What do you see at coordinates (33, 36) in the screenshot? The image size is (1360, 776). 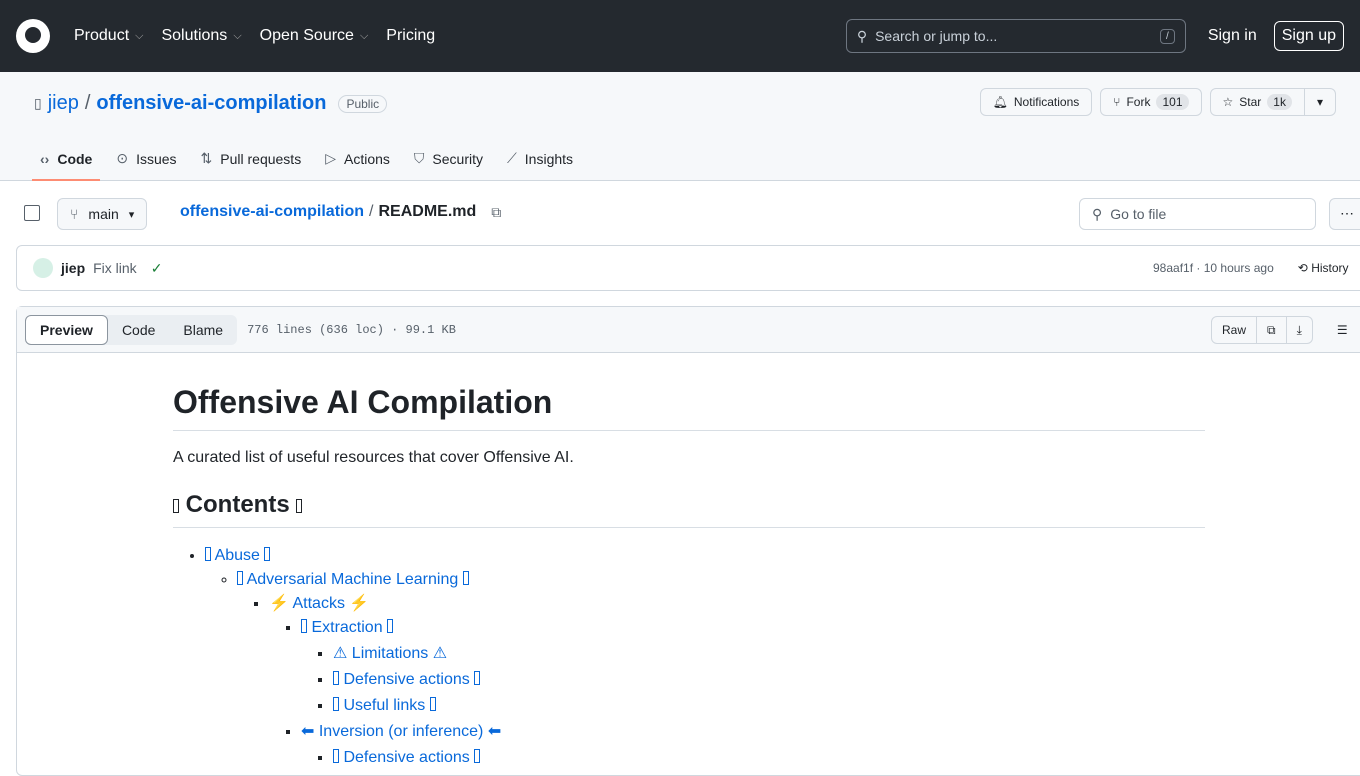 I see `github-logo-icon` at bounding box center [33, 36].